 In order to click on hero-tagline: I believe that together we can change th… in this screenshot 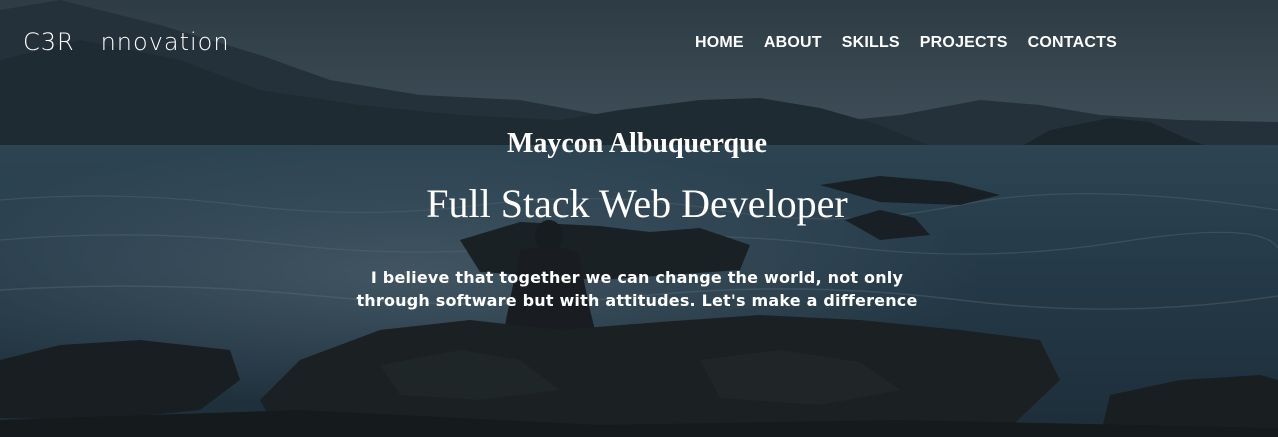, I will do `click(637, 289)`.